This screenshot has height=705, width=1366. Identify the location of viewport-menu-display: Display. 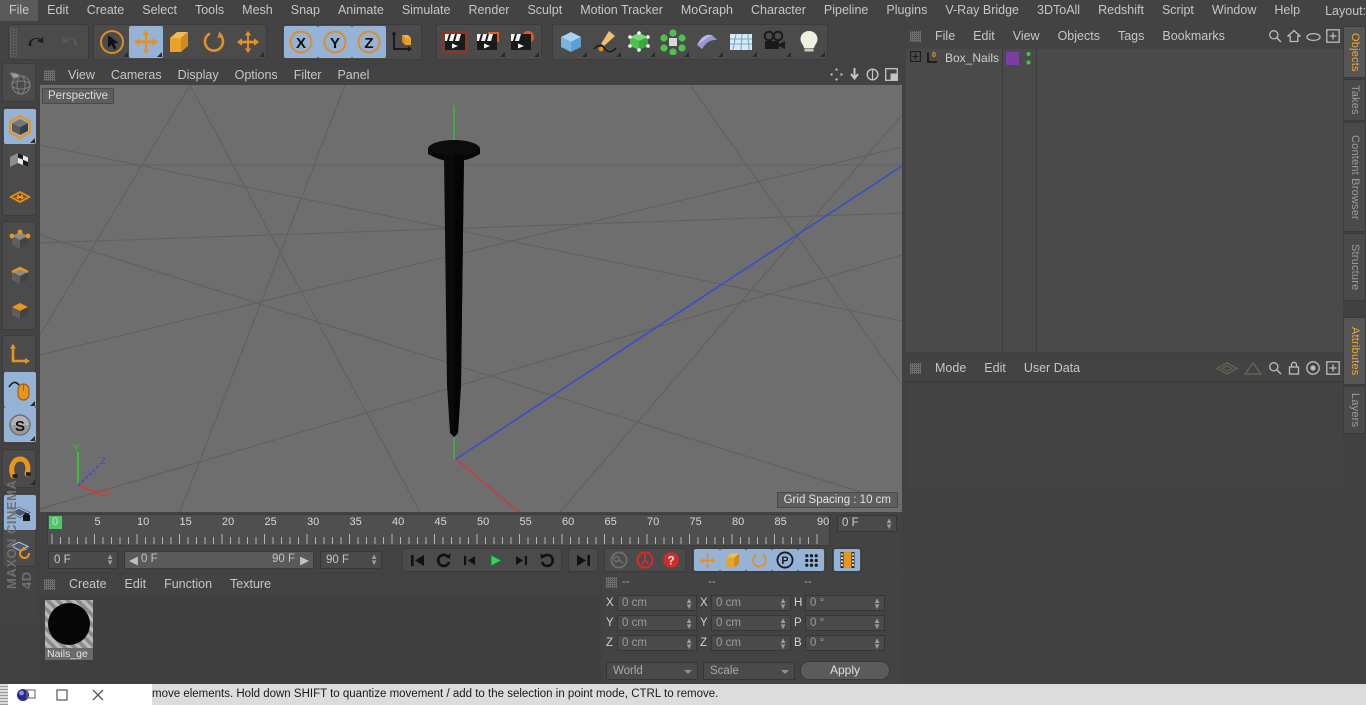
(198, 75).